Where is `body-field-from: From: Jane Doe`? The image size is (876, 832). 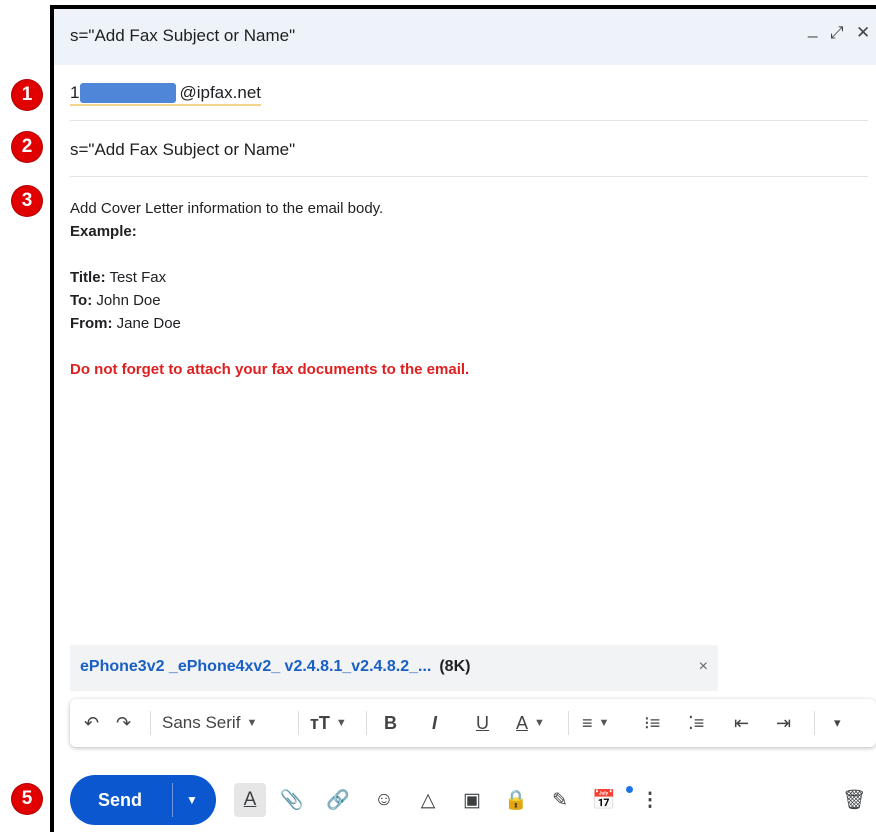 body-field-from: From: Jane Doe is located at coordinates (125, 323).